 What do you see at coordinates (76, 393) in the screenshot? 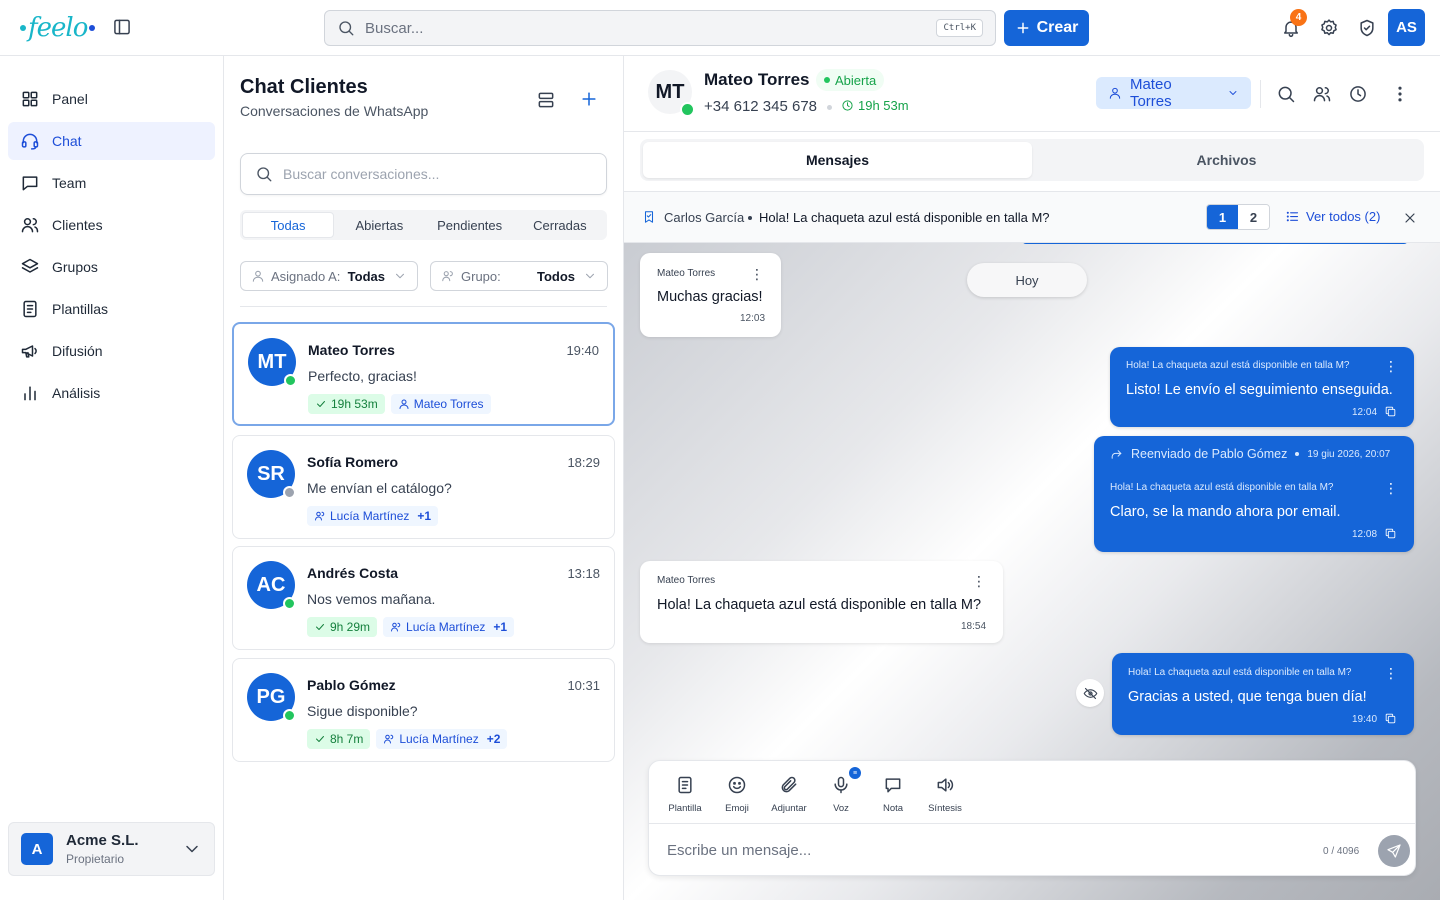
I see `nav-item-label: Análisis` at bounding box center [76, 393].